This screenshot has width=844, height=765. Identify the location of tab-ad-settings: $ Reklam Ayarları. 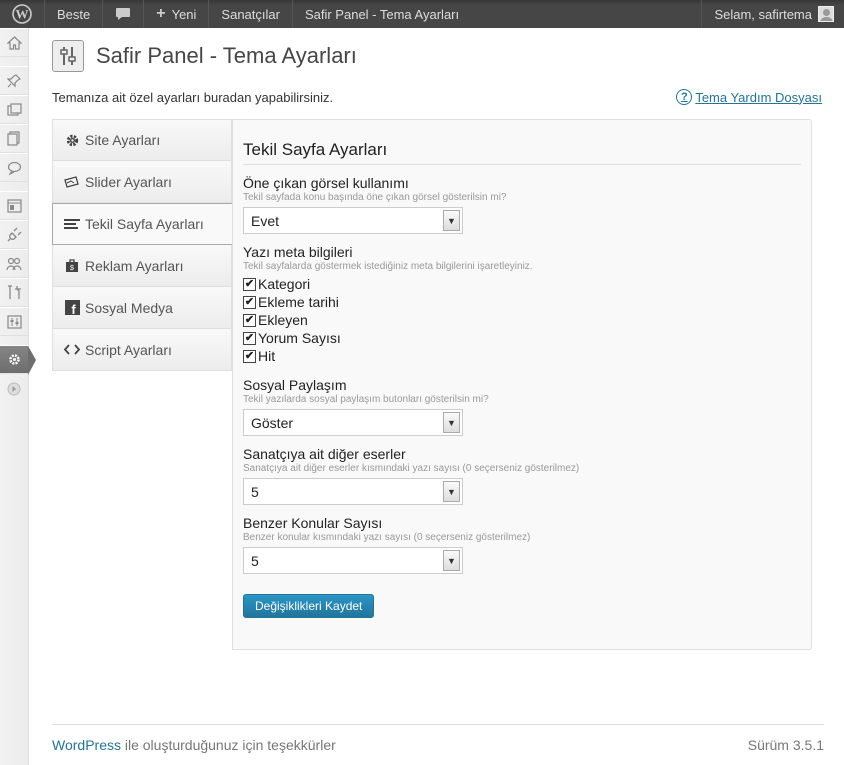
(142, 266).